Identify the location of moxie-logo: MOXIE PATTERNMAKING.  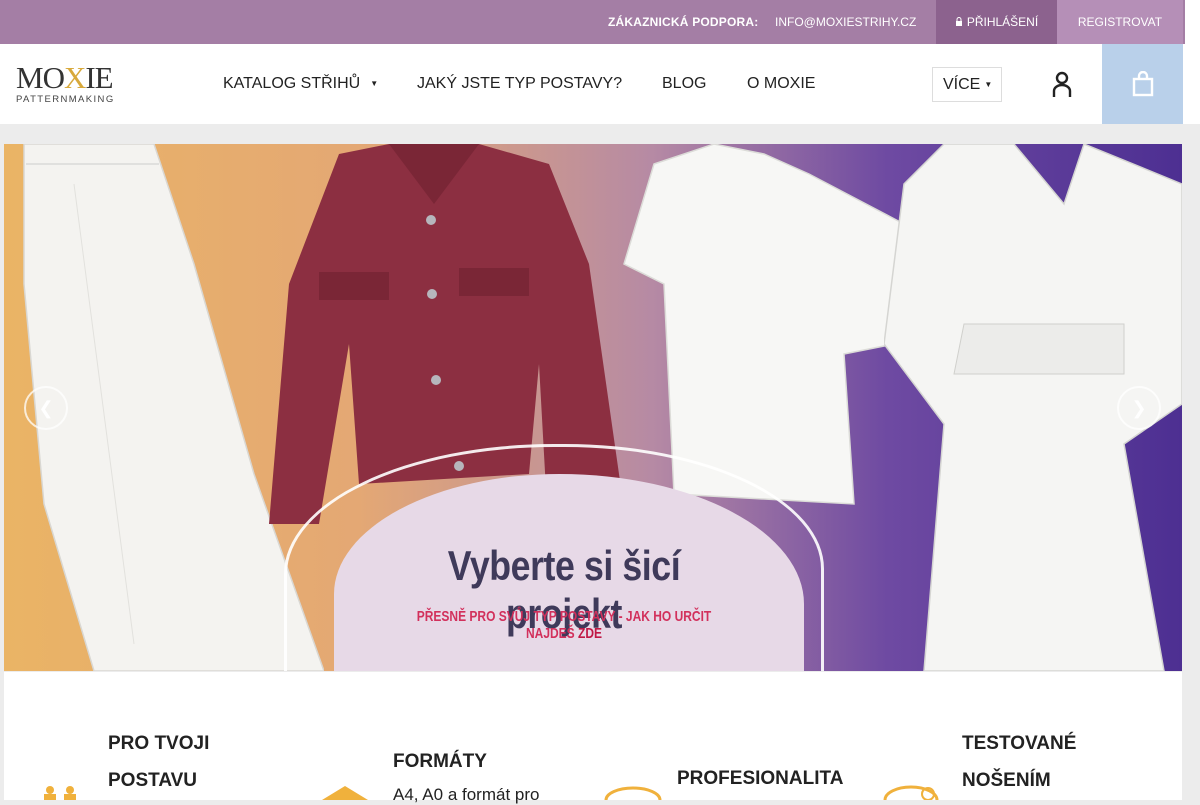
(76, 83).